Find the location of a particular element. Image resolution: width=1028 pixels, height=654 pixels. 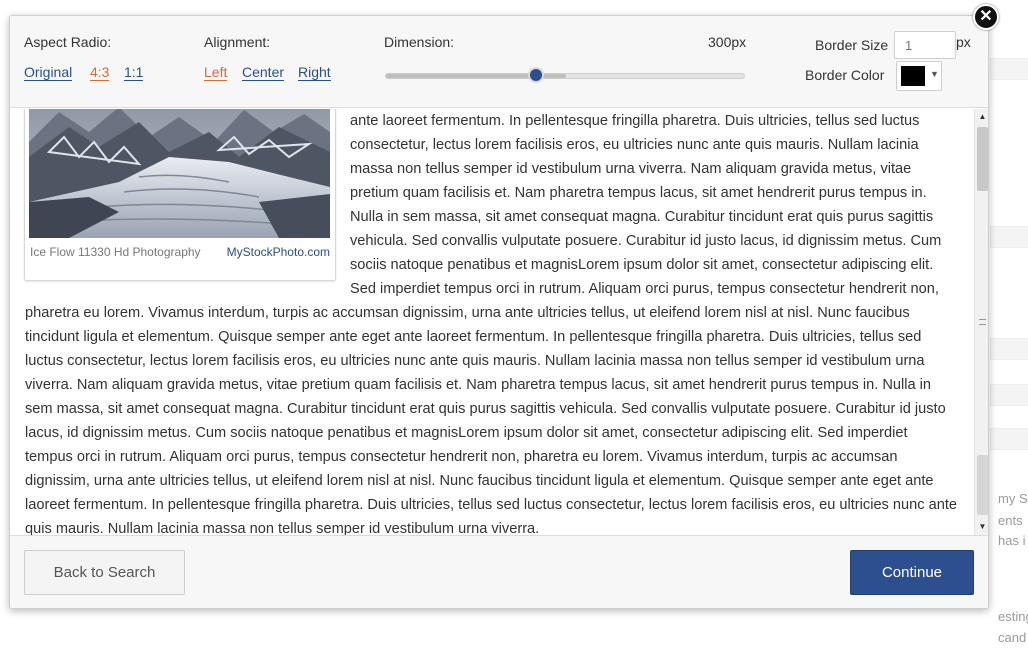

chevron-down-icon: ▼ is located at coordinates (934, 74).